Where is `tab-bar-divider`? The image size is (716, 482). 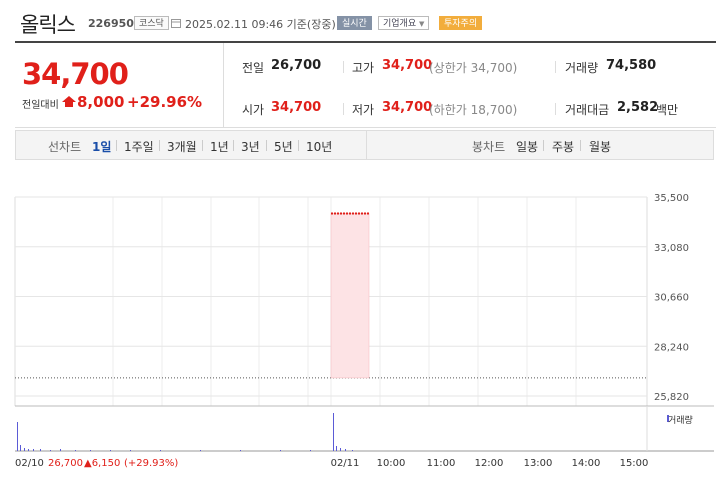
tab-bar-divider is located at coordinates (366, 145).